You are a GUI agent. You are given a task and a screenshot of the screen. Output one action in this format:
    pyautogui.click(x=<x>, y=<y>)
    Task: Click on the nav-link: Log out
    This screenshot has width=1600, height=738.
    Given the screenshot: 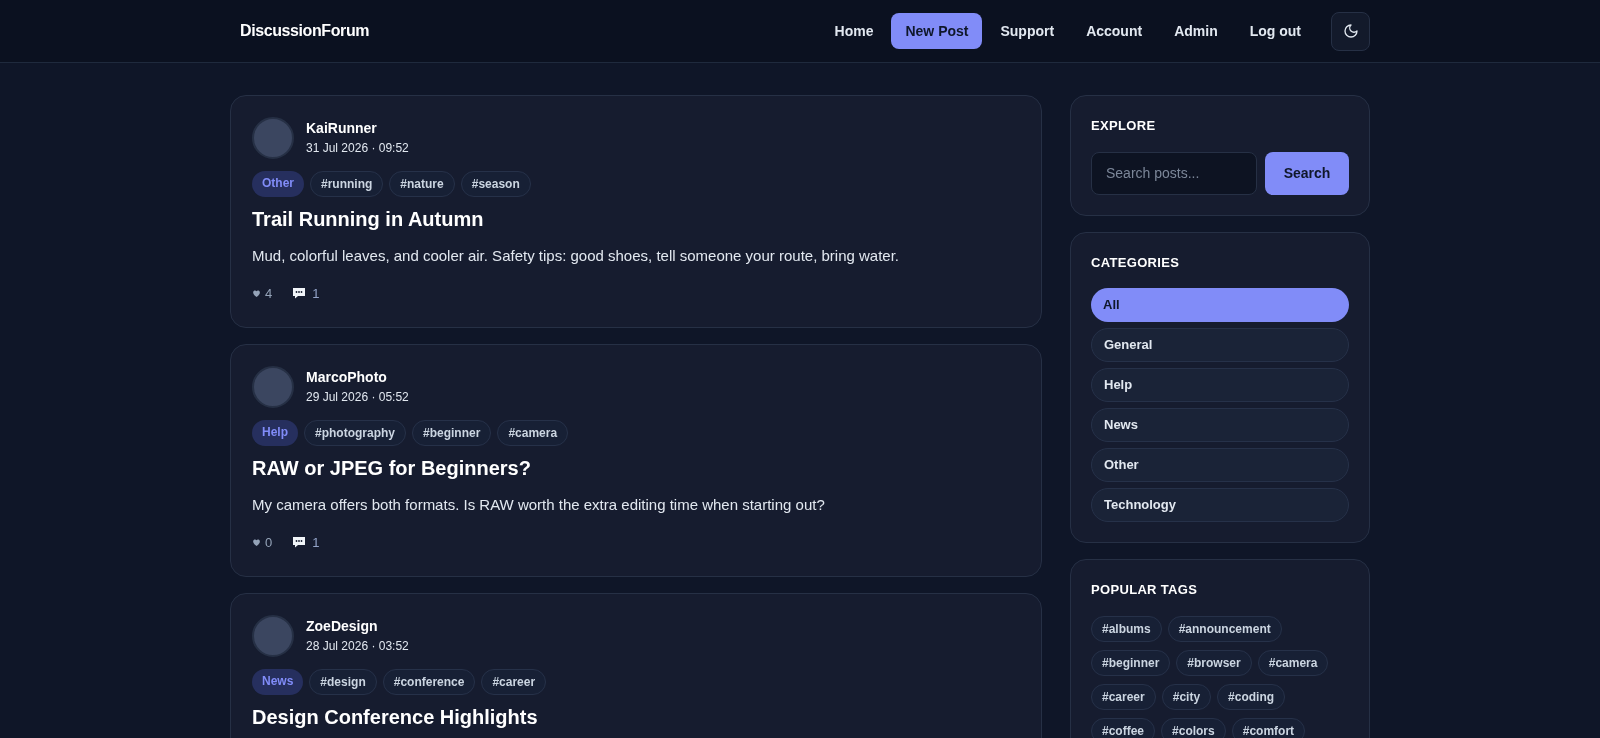 What is the action you would take?
    pyautogui.click(x=1275, y=31)
    